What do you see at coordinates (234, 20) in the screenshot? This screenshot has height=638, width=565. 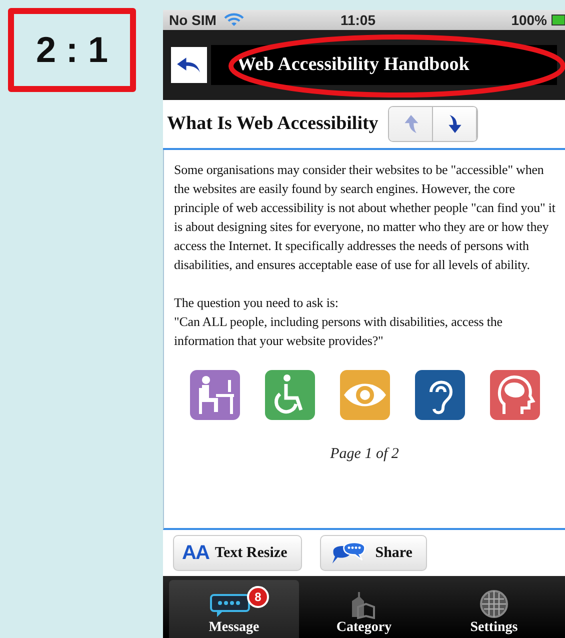 I see `wifi-icon` at bounding box center [234, 20].